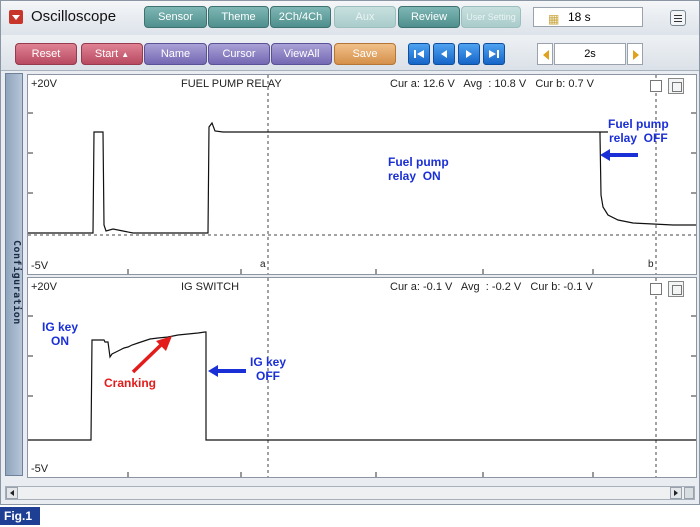 The width and height of the screenshot is (700, 527). Describe the element at coordinates (579, 17) in the screenshot. I see `elapsed-time-value: 18 s` at that location.